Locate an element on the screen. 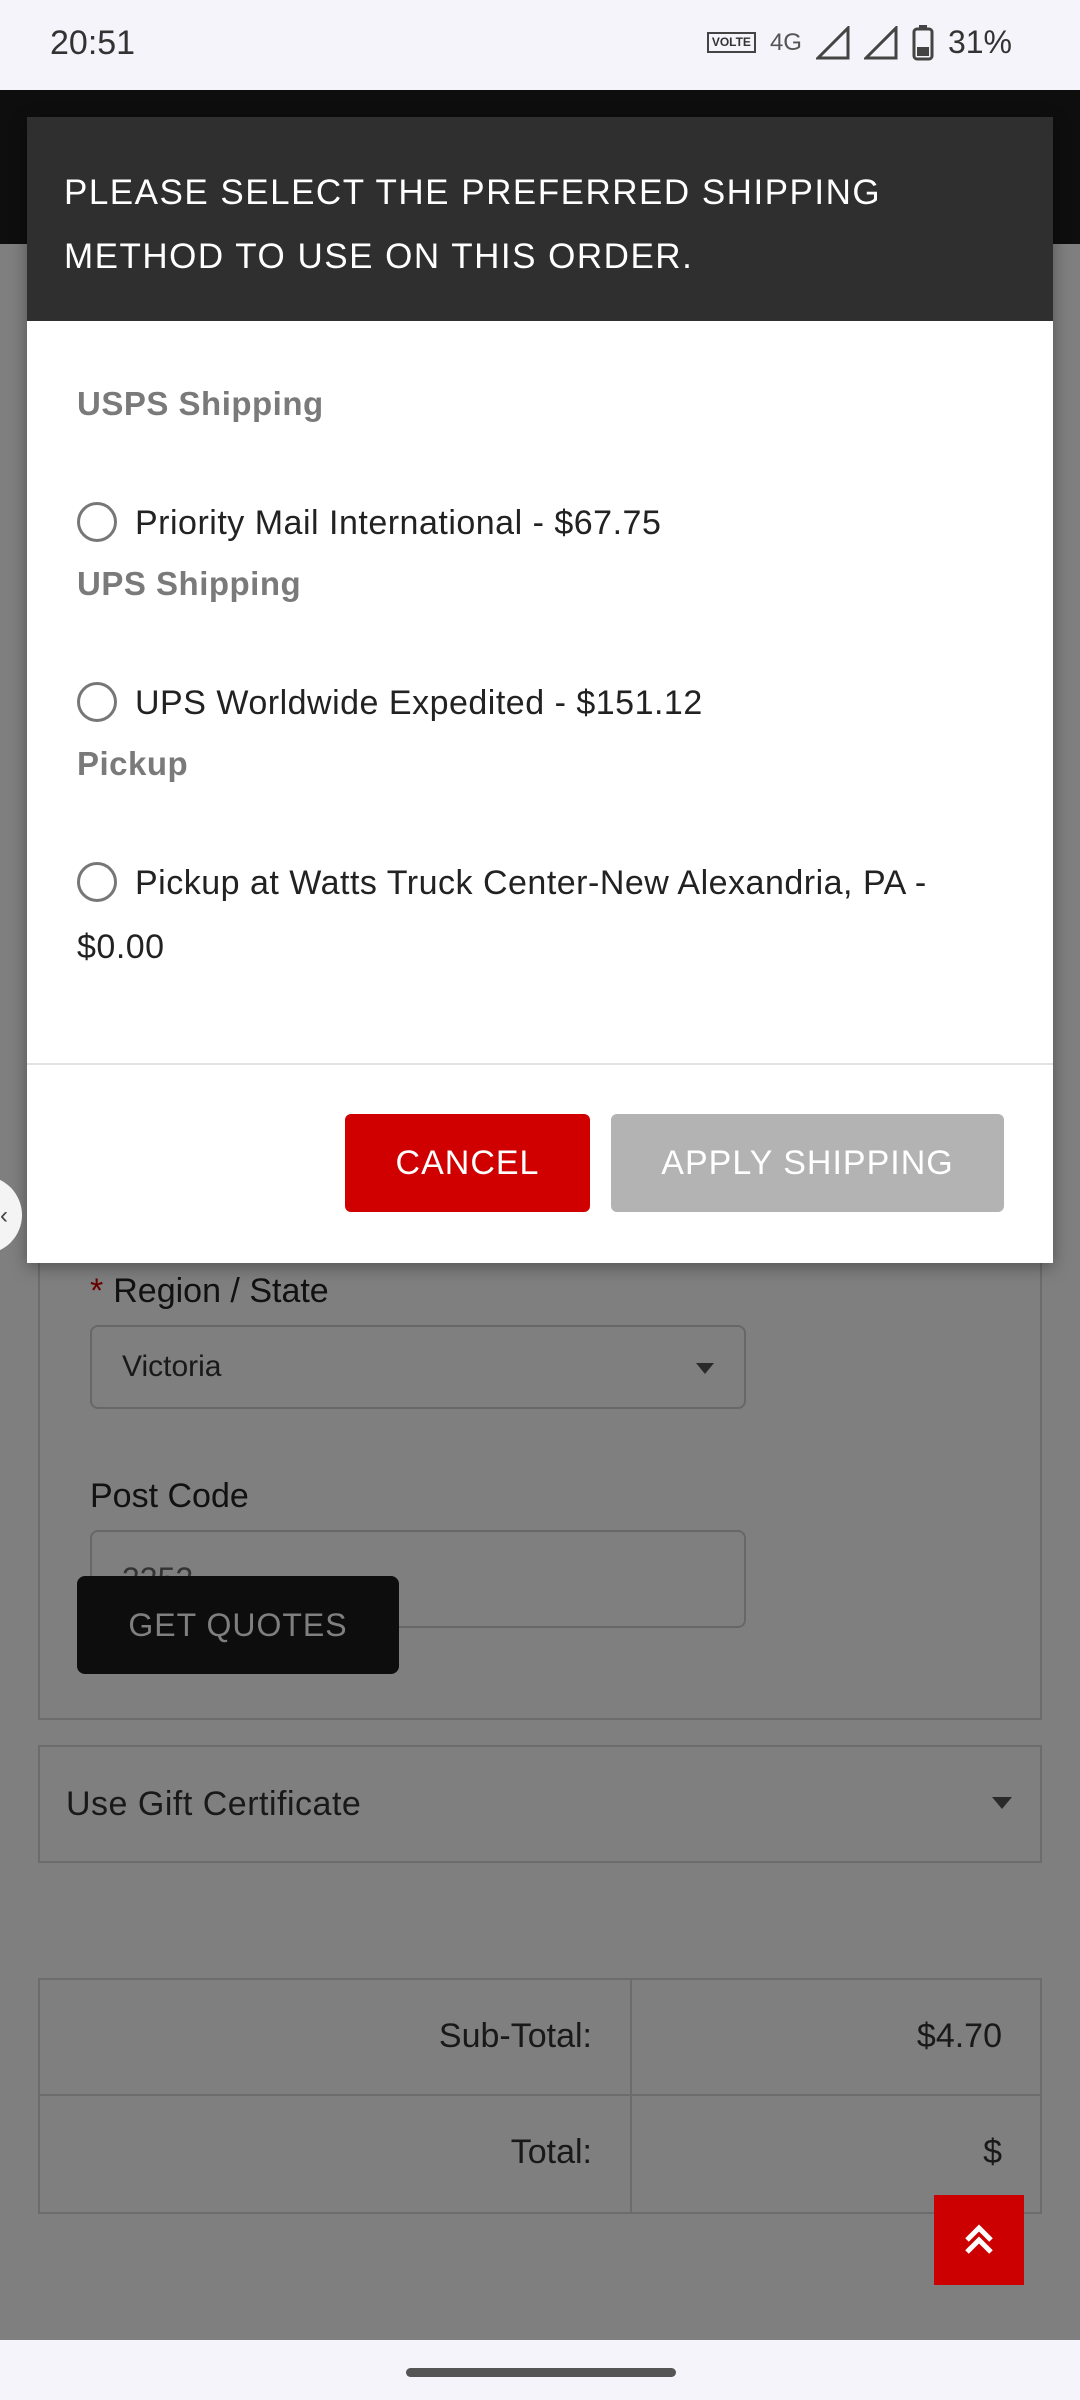  scroll-to-top-button is located at coordinates (979, 2240).